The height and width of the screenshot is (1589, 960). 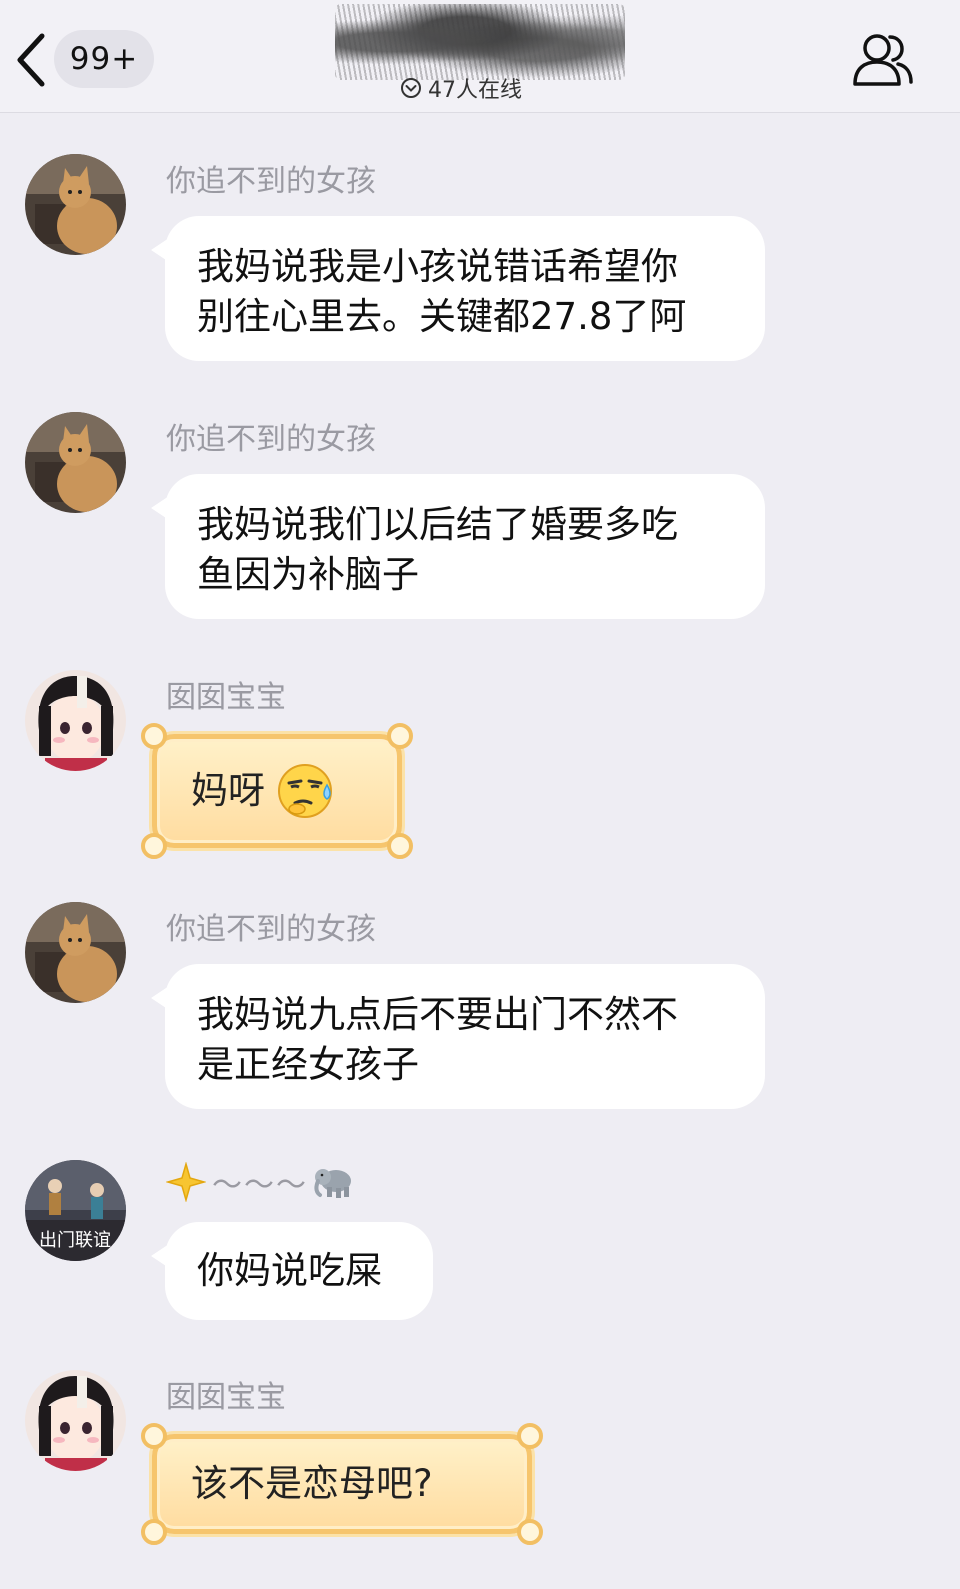 I want to click on message-text: 妈呀, so click(x=228, y=790).